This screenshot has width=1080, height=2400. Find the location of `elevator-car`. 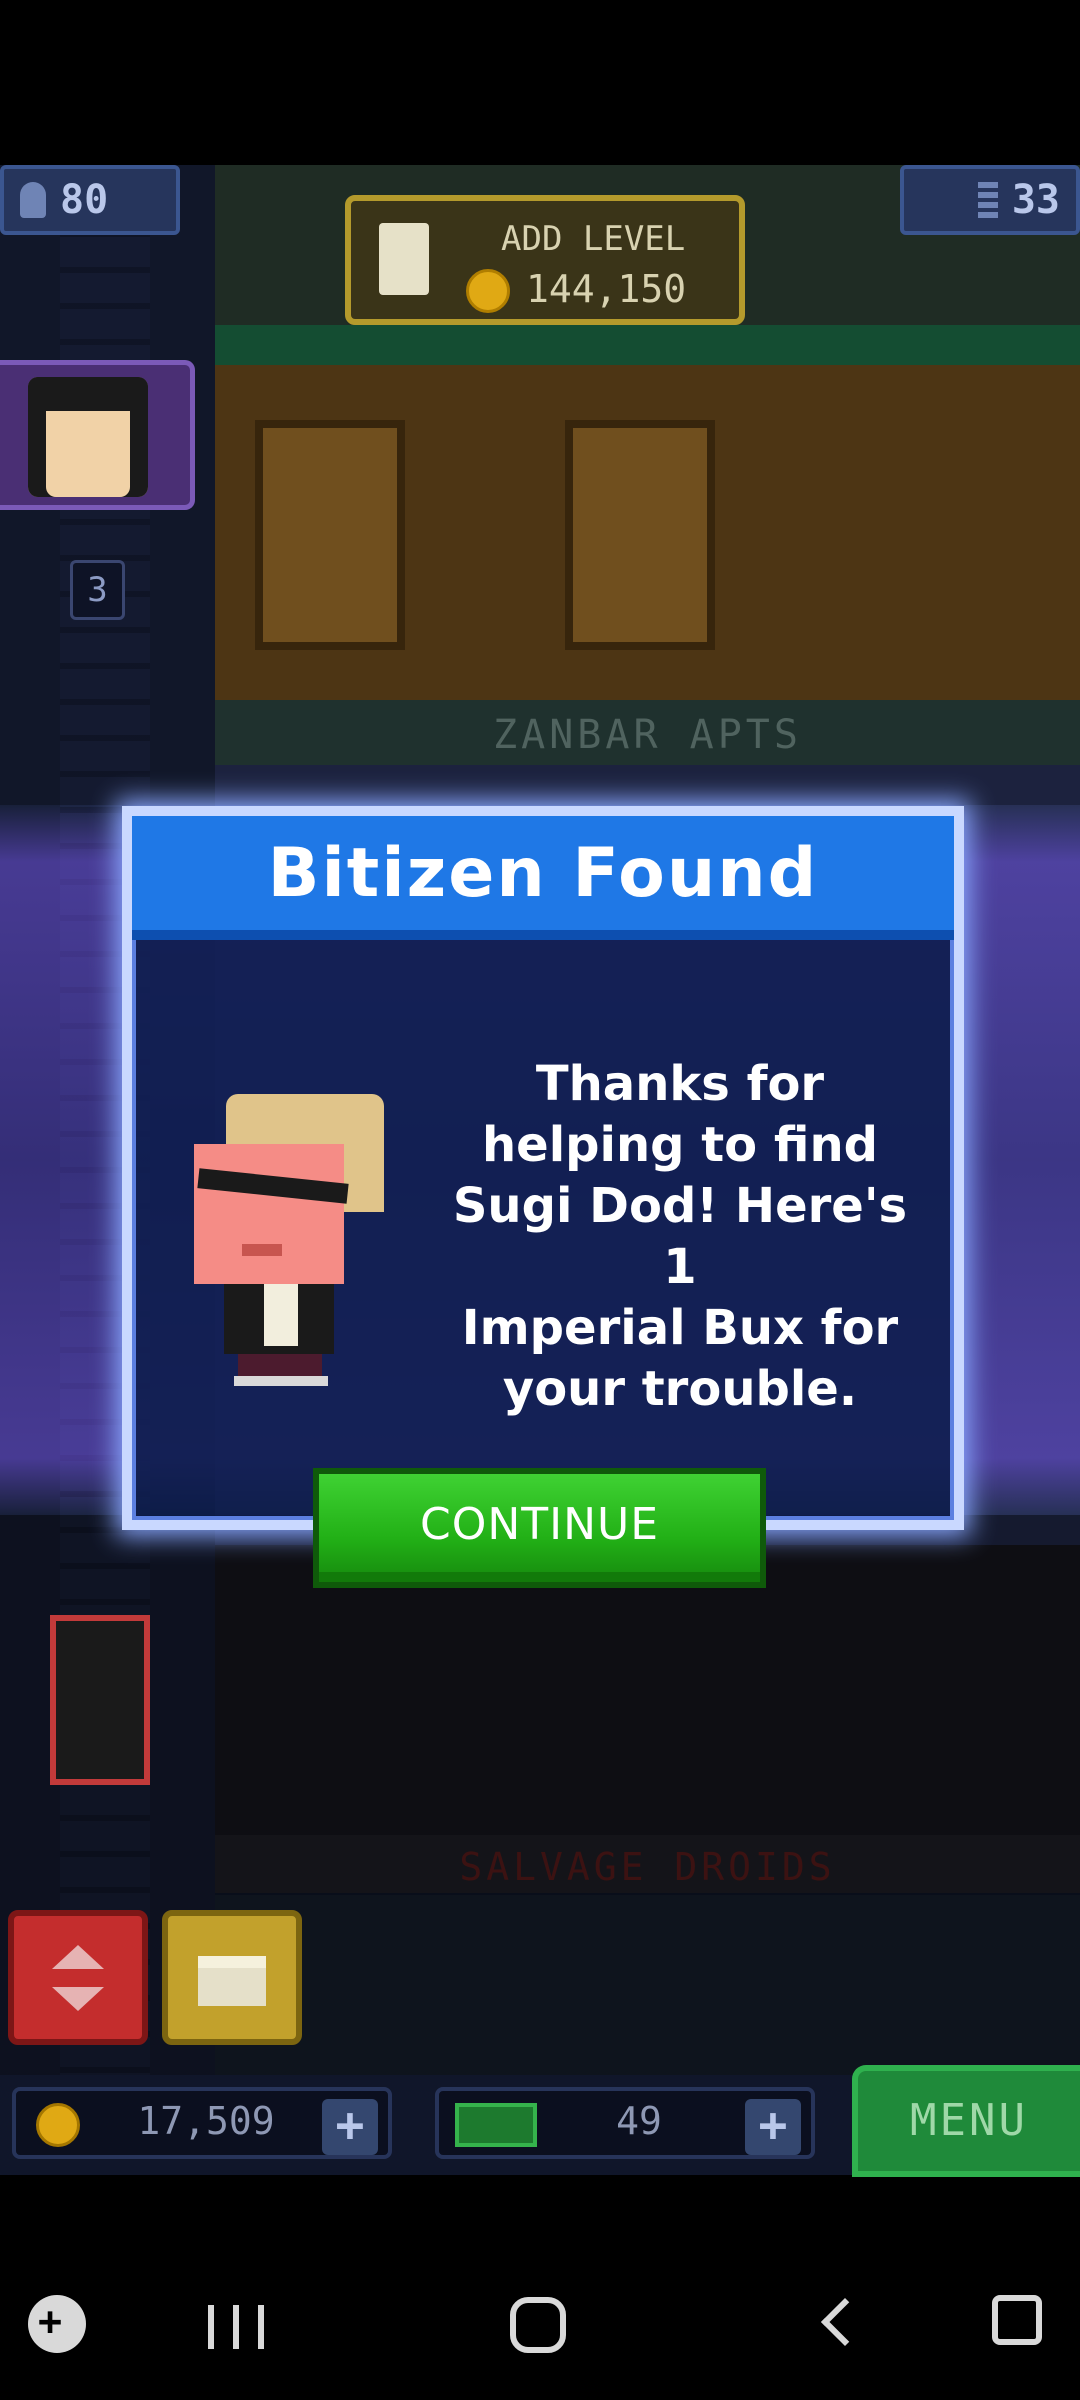

elevator-car is located at coordinates (100, 1700).